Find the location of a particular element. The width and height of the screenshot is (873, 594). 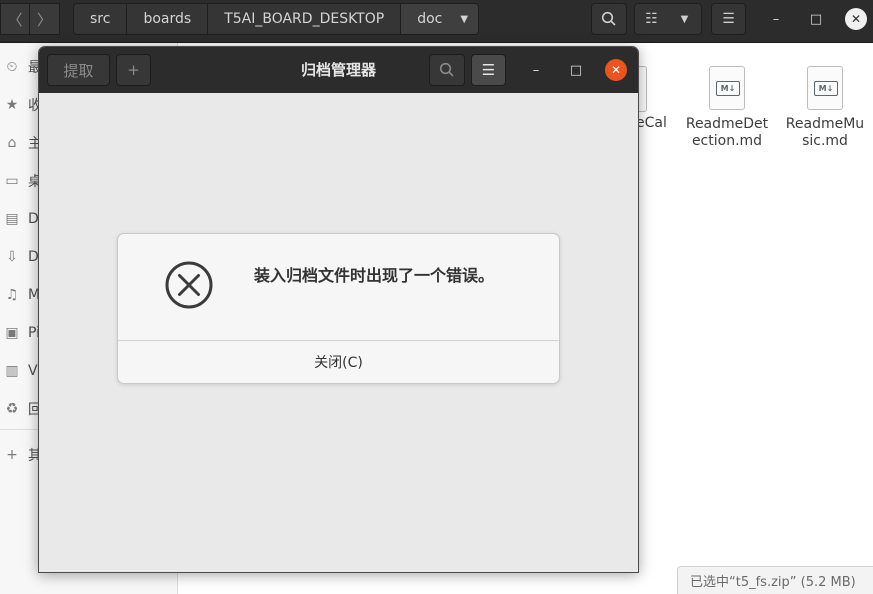

path-bar: src boards T5AI_BOARD_DESKTOP doc ▼ is located at coordinates (276, 19).